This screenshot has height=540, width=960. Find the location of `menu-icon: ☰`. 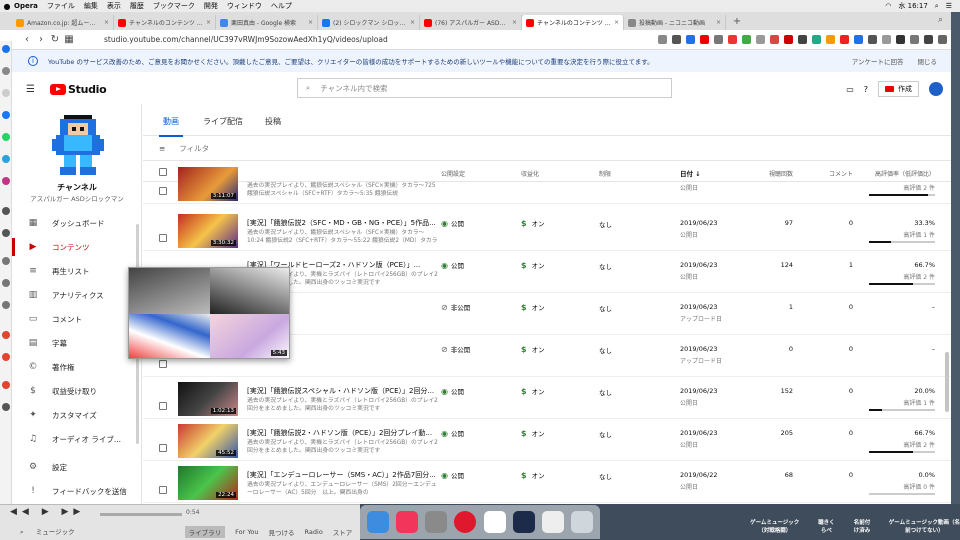

menu-icon: ☰ is located at coordinates (34, 89).